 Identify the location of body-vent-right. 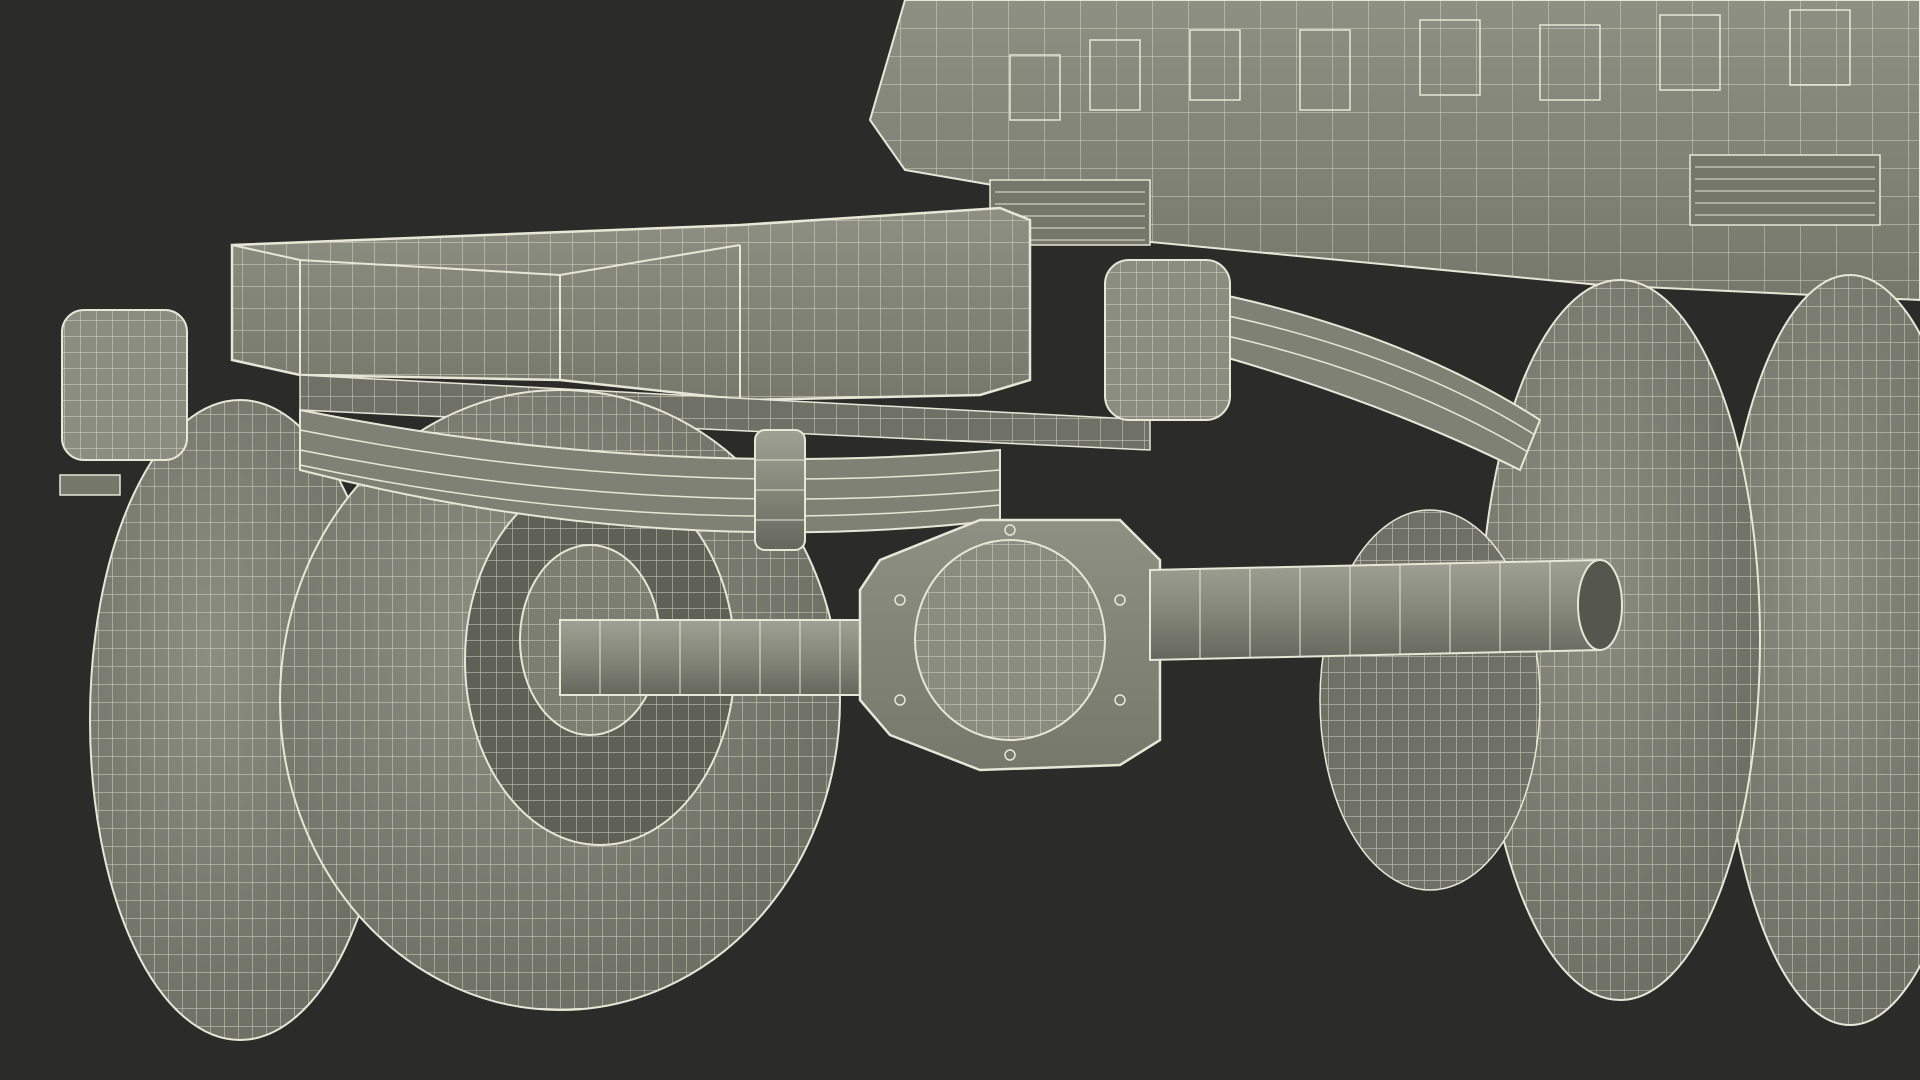
(1785, 190).